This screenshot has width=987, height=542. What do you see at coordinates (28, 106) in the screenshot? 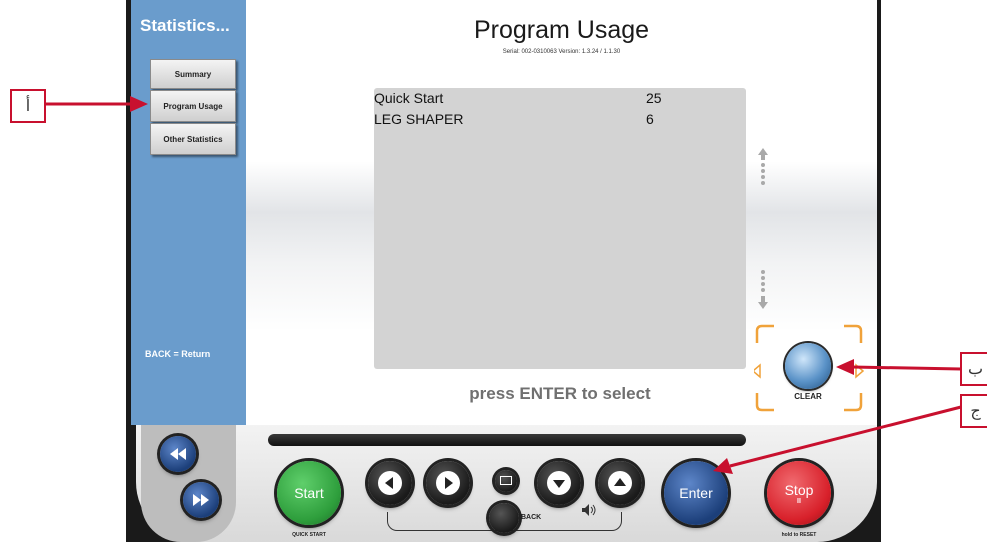
I see `annotation-label-a: أ` at bounding box center [28, 106].